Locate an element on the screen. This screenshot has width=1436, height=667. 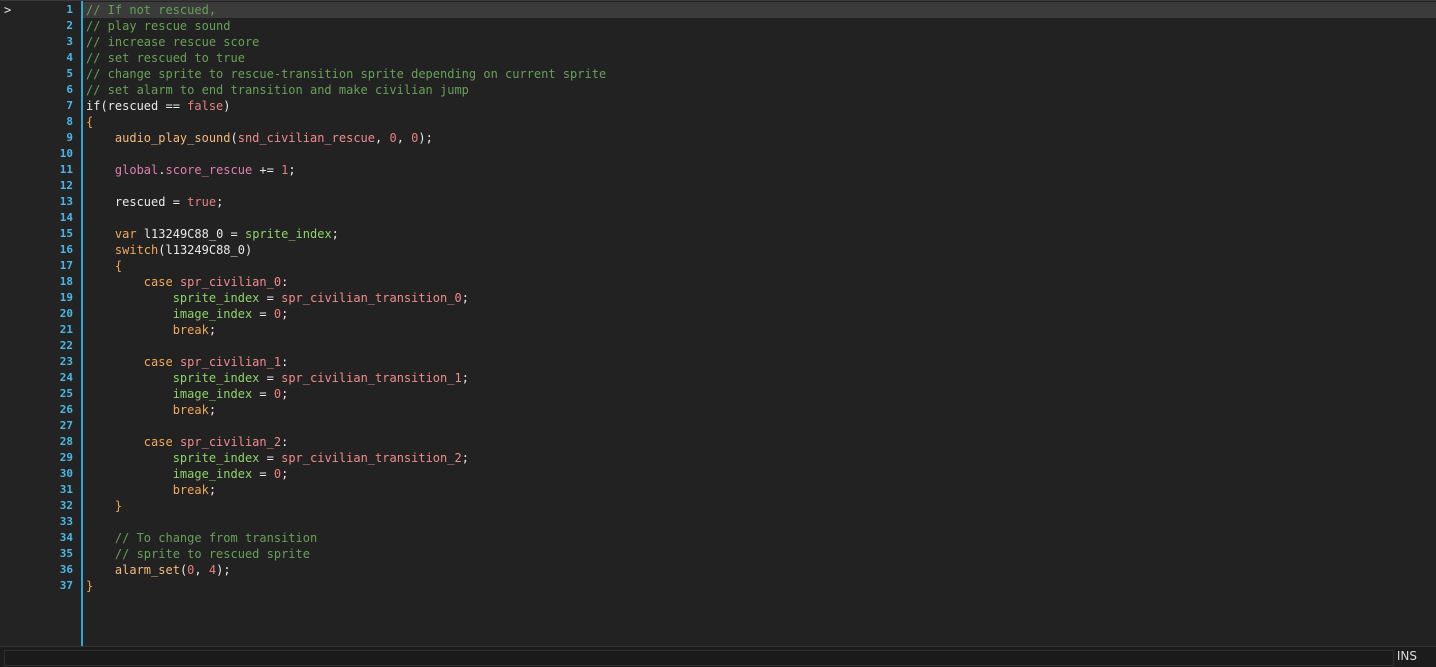
code-token: snd_civilian_rescue is located at coordinates (306, 138).